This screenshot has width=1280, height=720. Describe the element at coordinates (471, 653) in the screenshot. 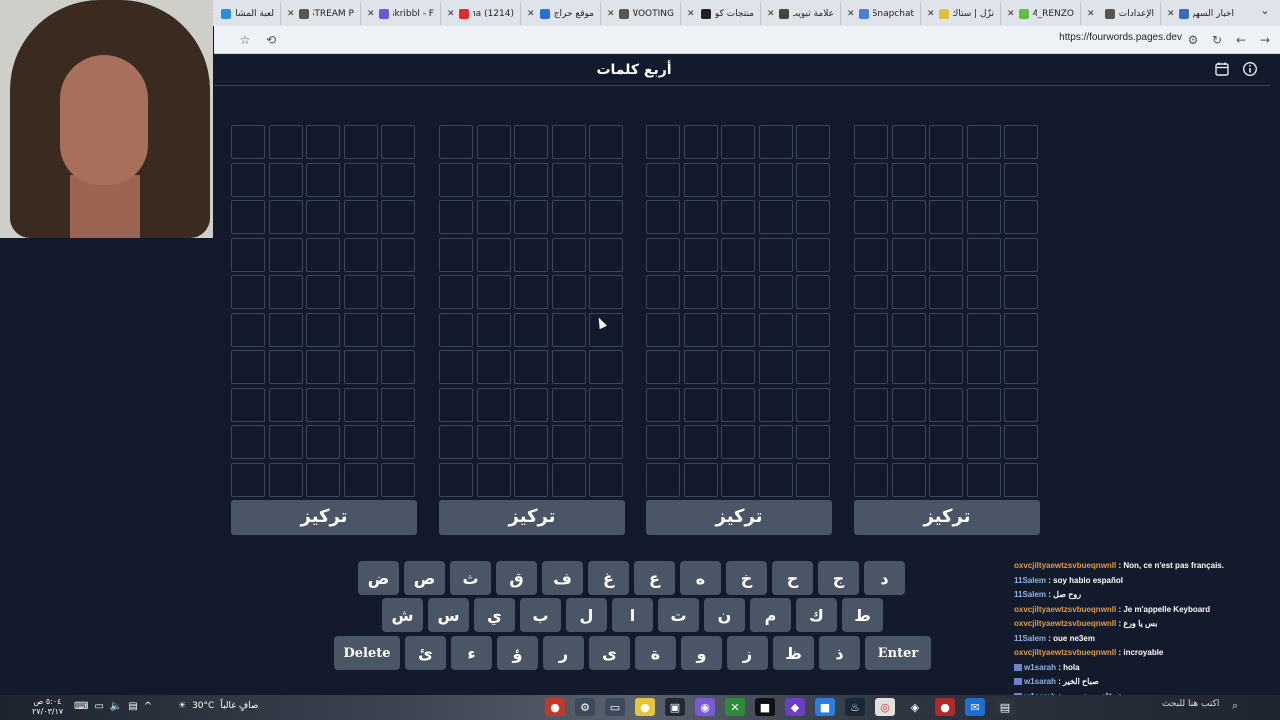

I see `letter-key: ء` at that location.